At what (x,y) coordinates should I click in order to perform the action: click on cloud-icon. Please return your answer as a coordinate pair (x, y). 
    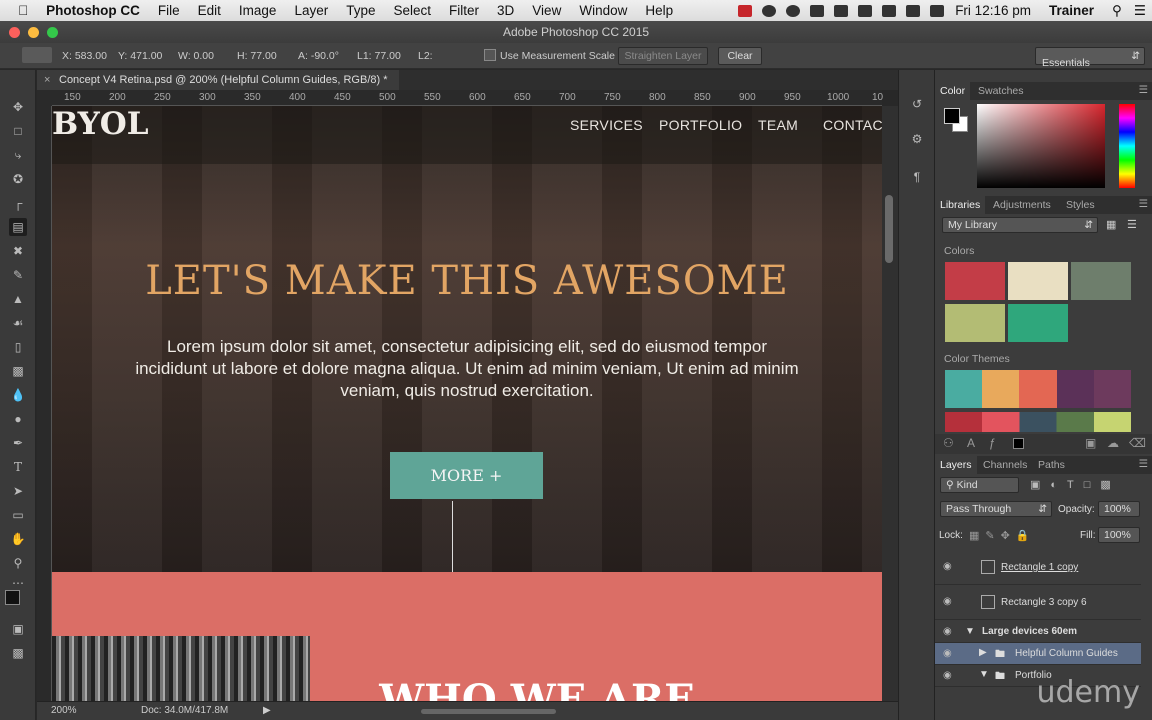
    Looking at the image, I should click on (817, 10).